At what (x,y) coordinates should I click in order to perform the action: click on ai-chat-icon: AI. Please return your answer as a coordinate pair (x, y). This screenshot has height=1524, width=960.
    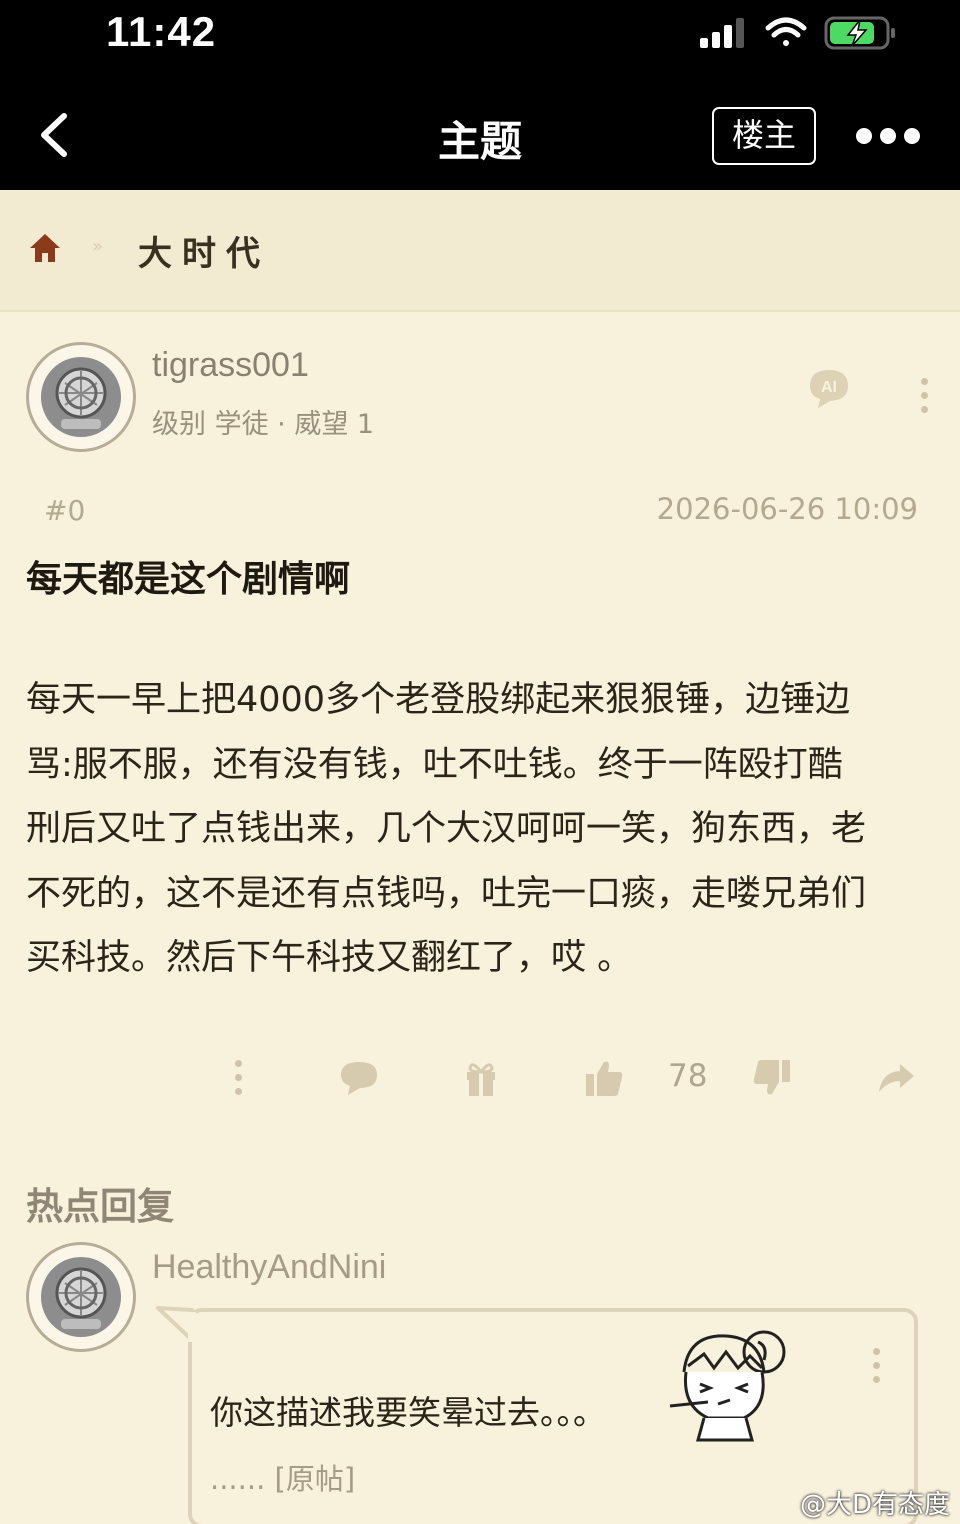
    Looking at the image, I should click on (829, 388).